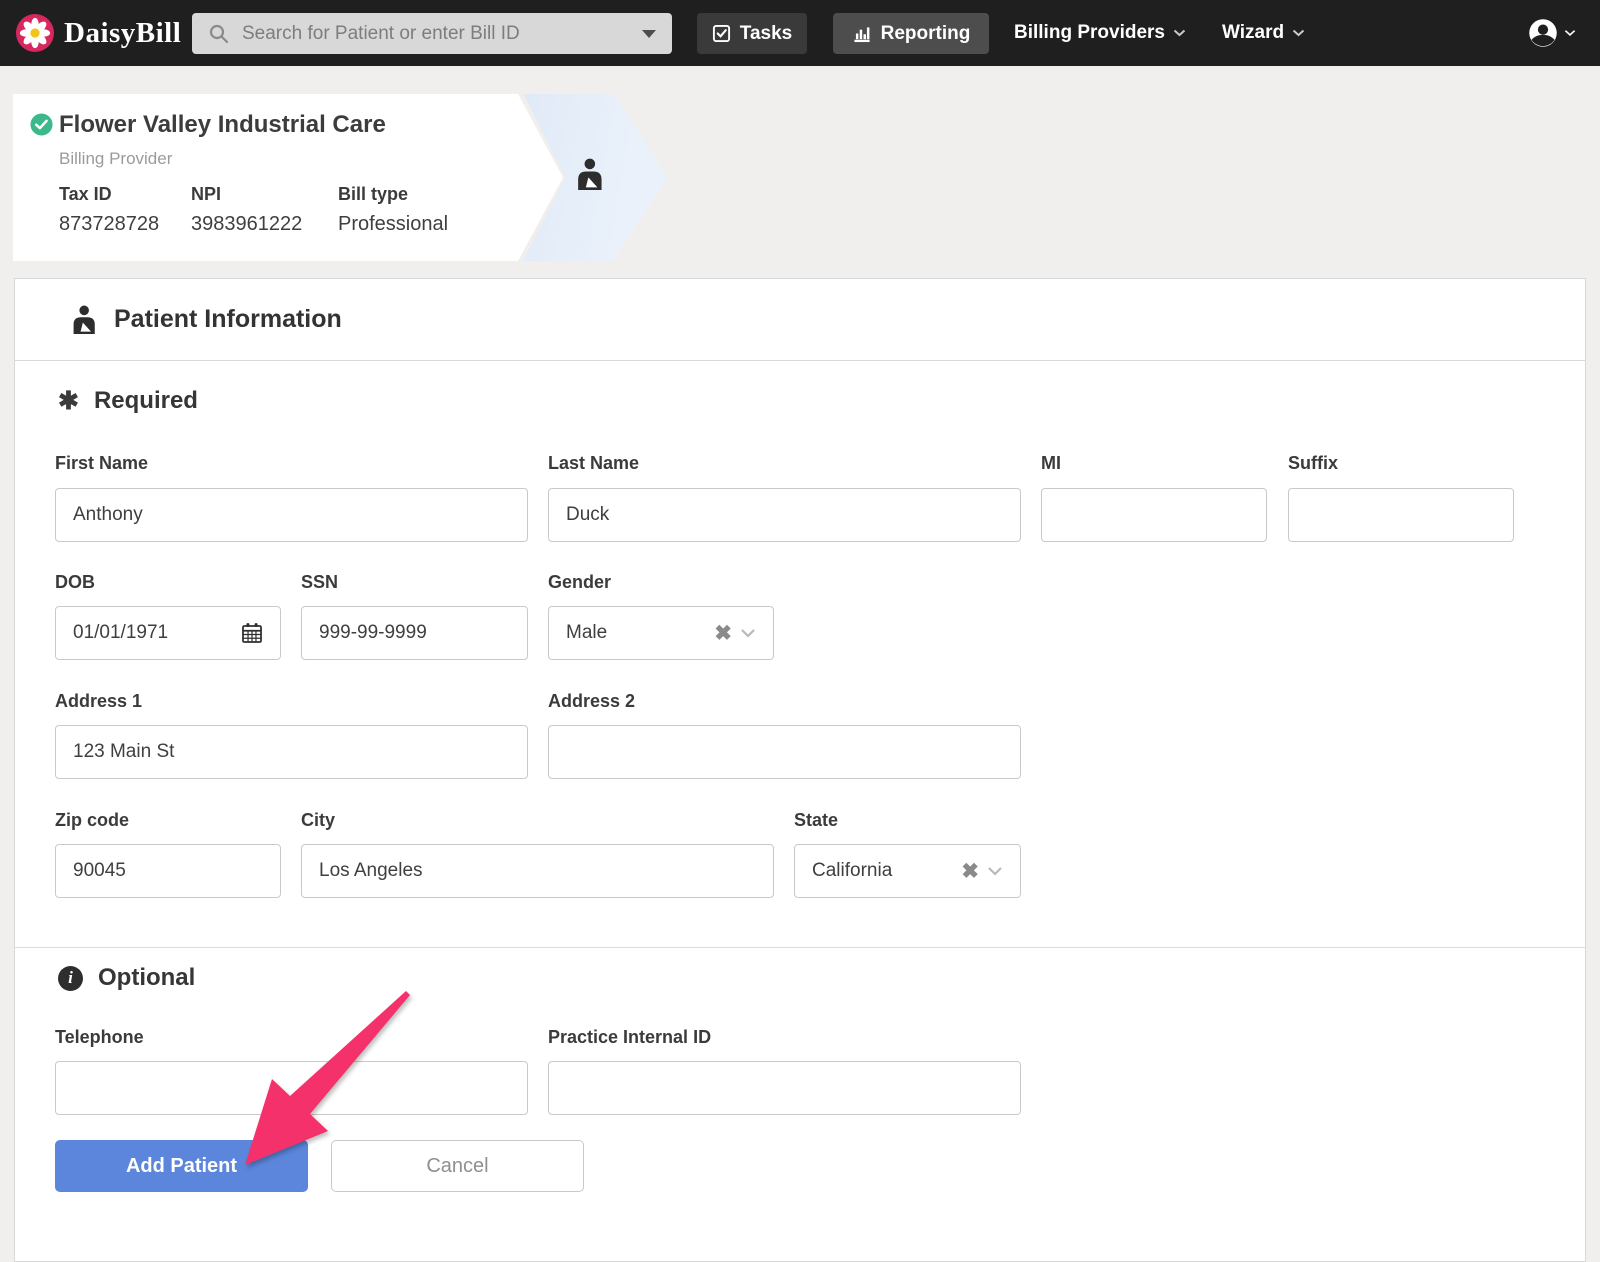 The height and width of the screenshot is (1262, 1600). Describe the element at coordinates (800, 320) in the screenshot. I see `patient-info-header: Patient Information` at that location.